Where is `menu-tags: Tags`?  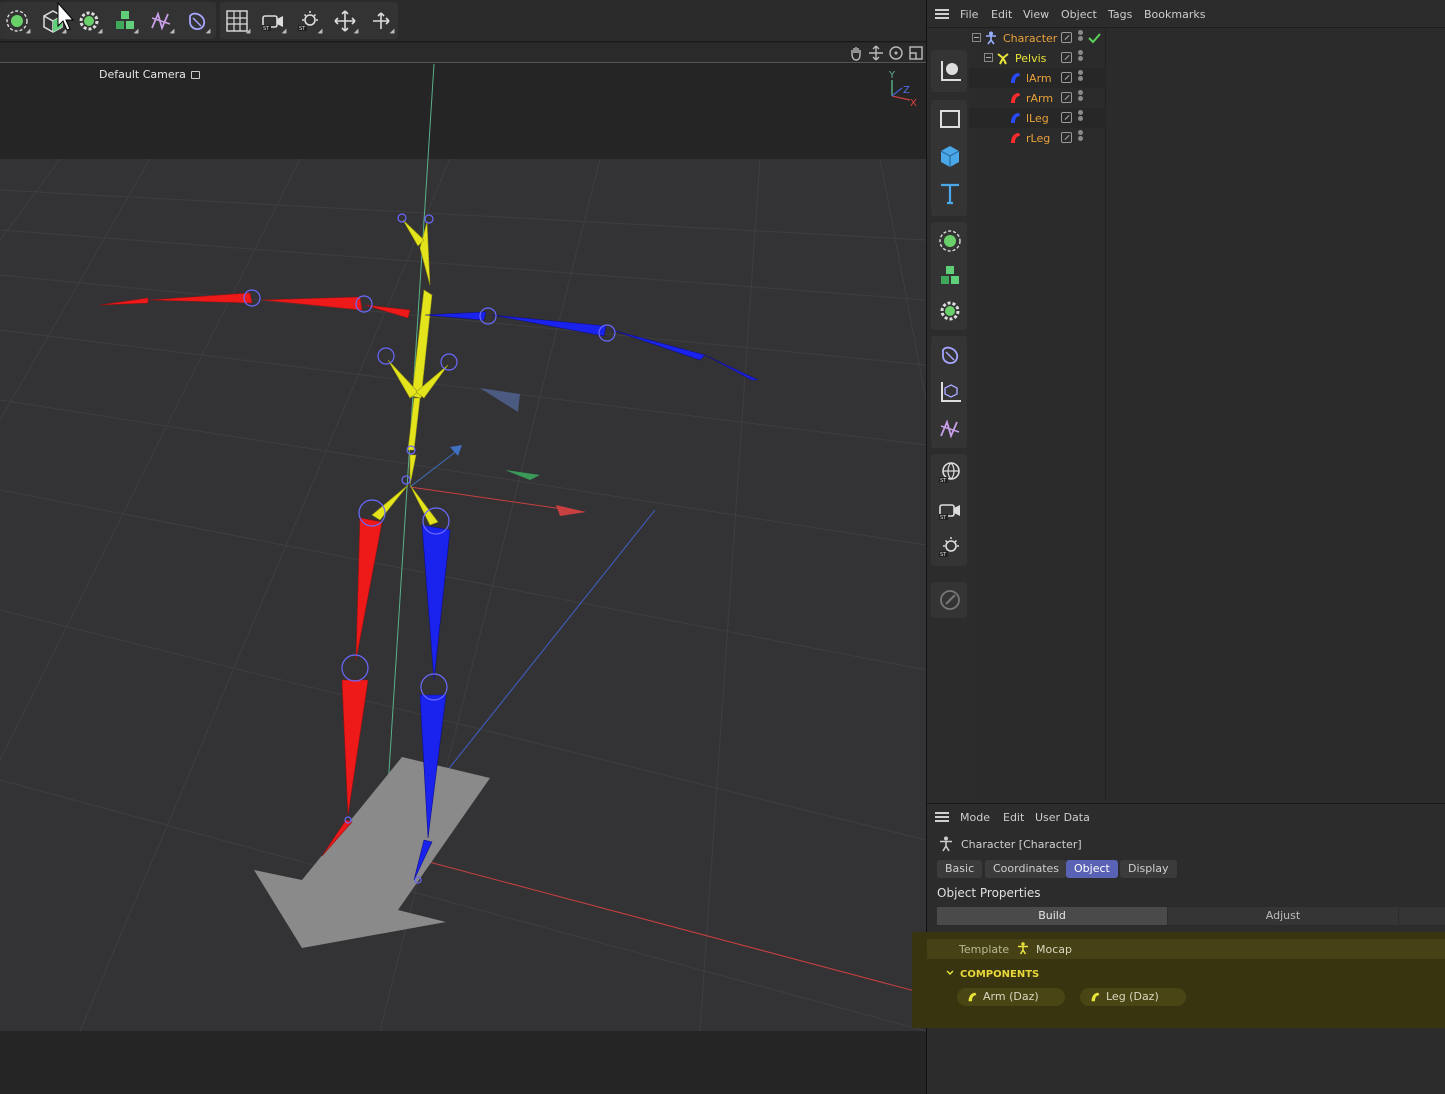
menu-tags: Tags is located at coordinates (1120, 14).